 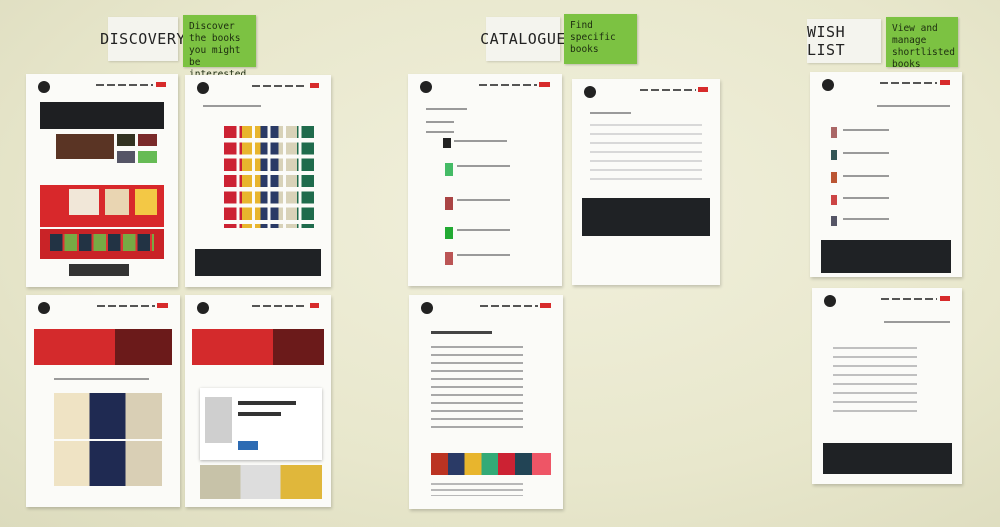 I want to click on catalogue-title-card: CATALOGUE, so click(x=522, y=39).